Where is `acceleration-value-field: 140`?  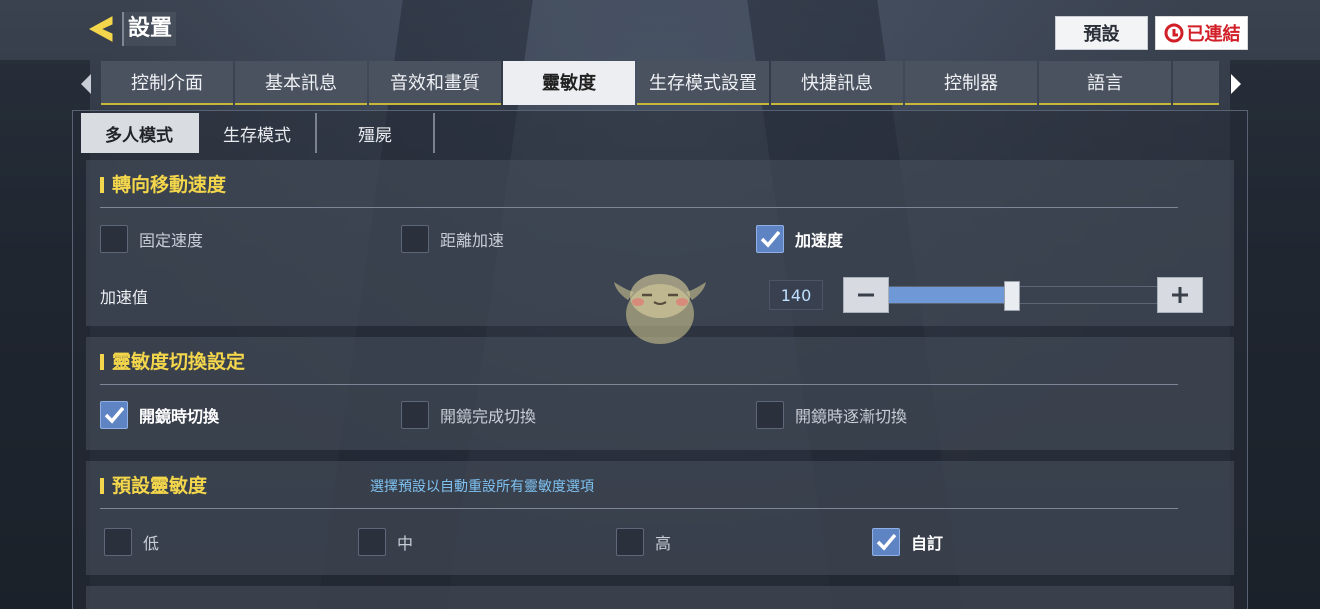 acceleration-value-field: 140 is located at coordinates (796, 295).